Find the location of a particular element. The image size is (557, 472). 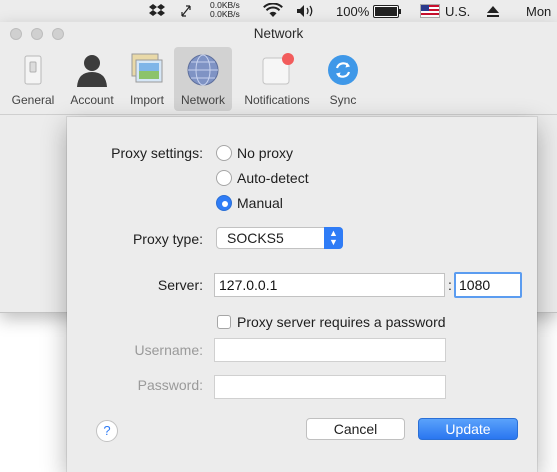

title-bar: Network is located at coordinates (278, 34).